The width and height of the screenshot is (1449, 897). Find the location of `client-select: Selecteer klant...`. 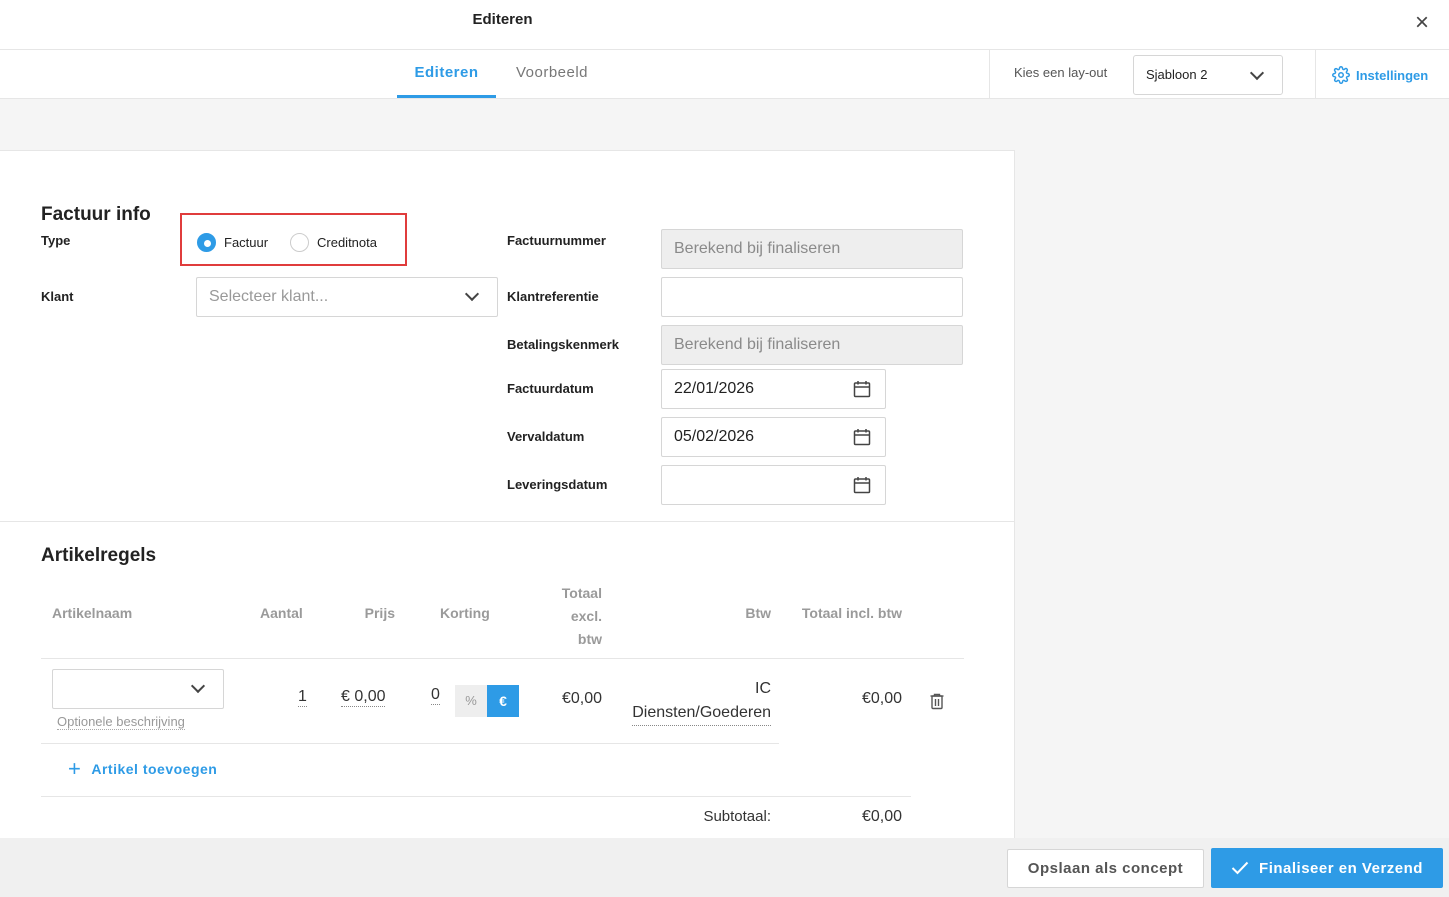

client-select: Selecteer klant... is located at coordinates (347, 297).